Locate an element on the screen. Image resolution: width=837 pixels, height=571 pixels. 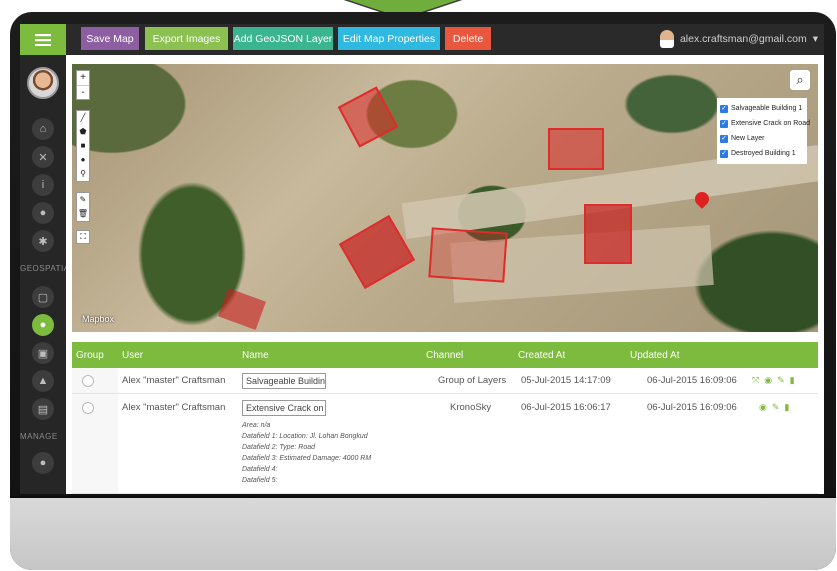
draw-line-icon: ╱ is located at coordinates (83, 118).